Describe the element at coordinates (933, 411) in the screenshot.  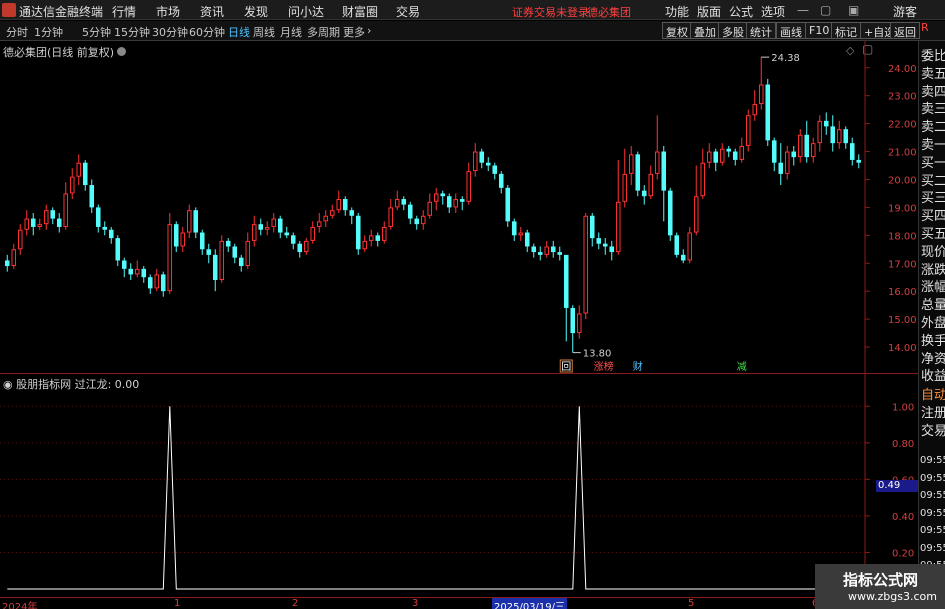
I see `quote-panel-label: 注册` at that location.